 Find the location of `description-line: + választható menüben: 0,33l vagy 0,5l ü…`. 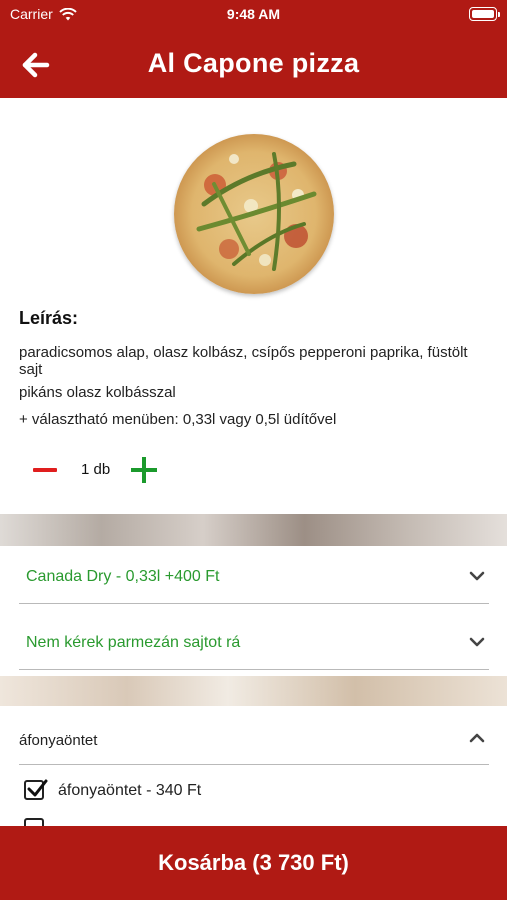

description-line: + választható menüben: 0,33l vagy 0,5l ü… is located at coordinates (178, 419).